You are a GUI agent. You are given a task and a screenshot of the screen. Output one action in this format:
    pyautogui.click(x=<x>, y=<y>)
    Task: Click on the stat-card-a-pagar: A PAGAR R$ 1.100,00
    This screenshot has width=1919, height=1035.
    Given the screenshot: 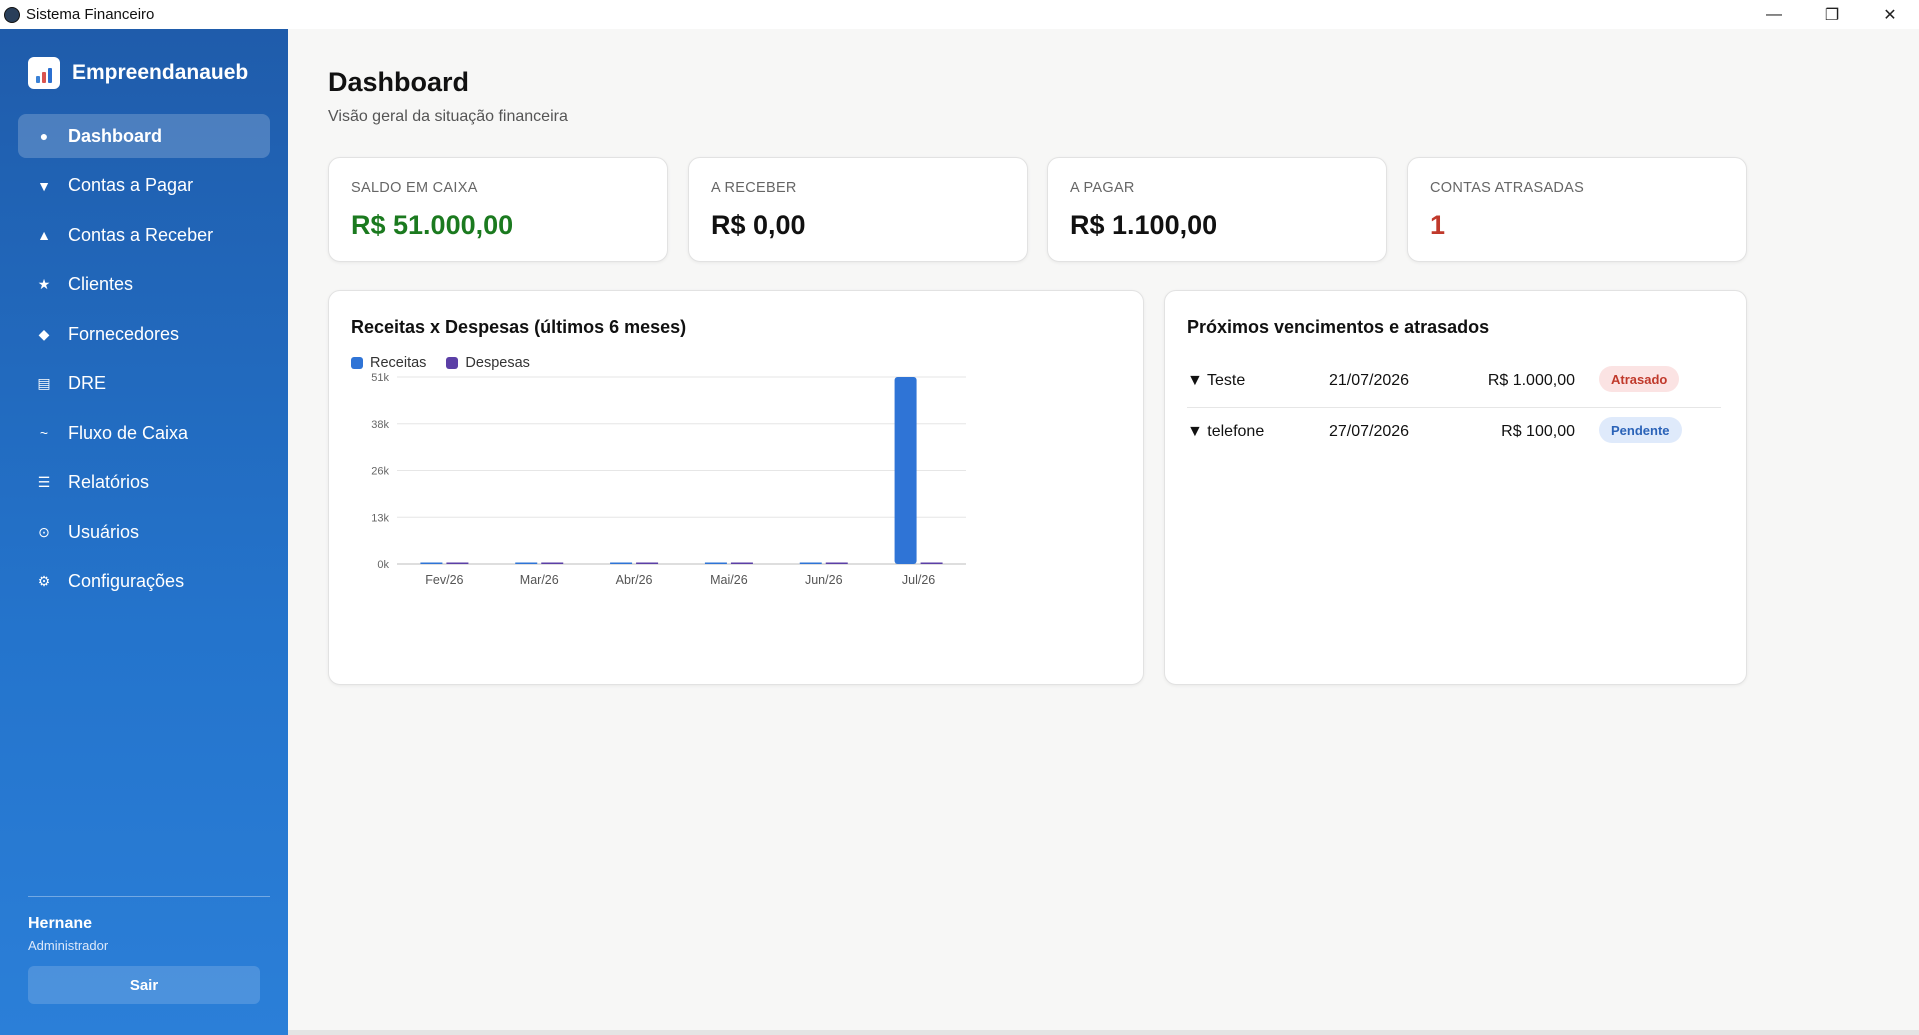 What is the action you would take?
    pyautogui.click(x=1217, y=209)
    